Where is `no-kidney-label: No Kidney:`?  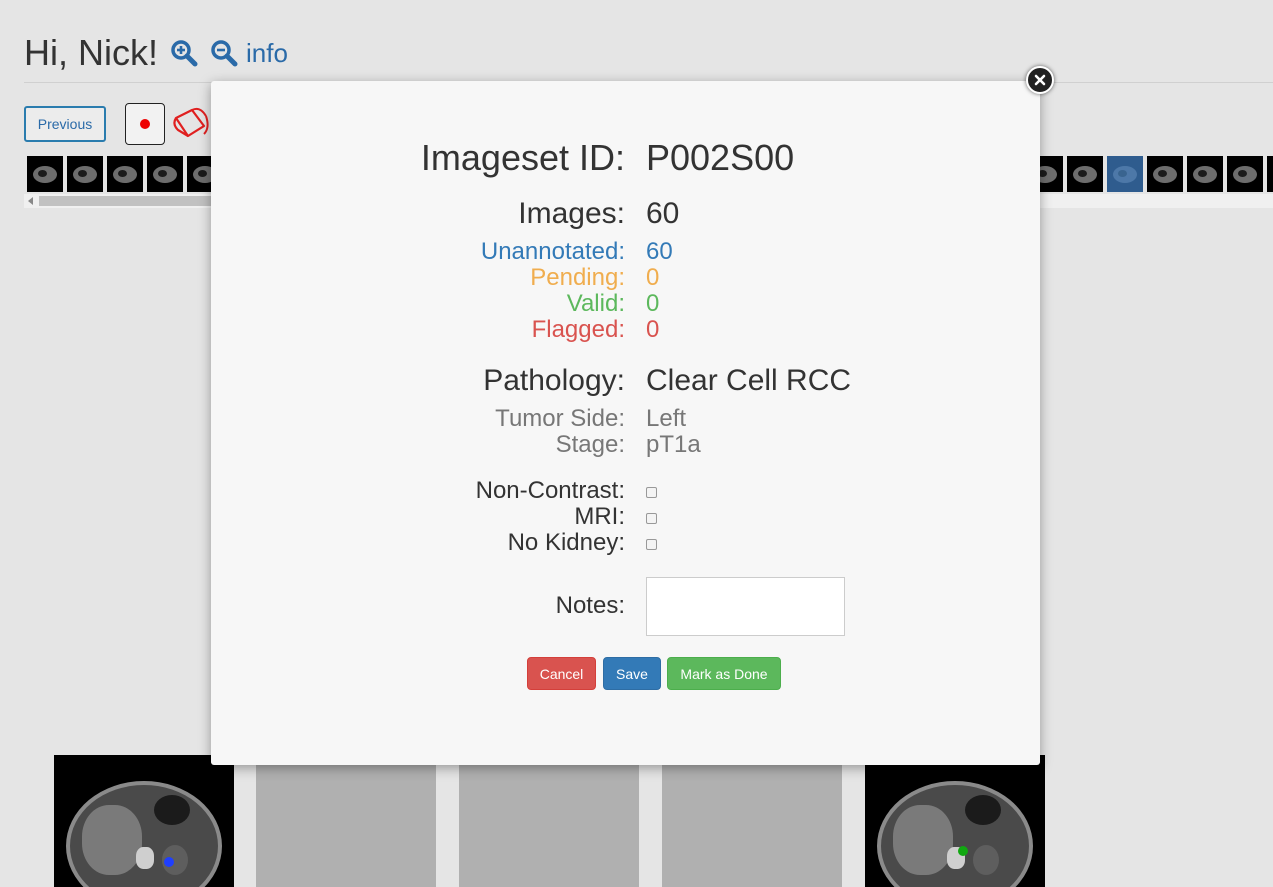 no-kidney-label: No Kidney: is located at coordinates (566, 542).